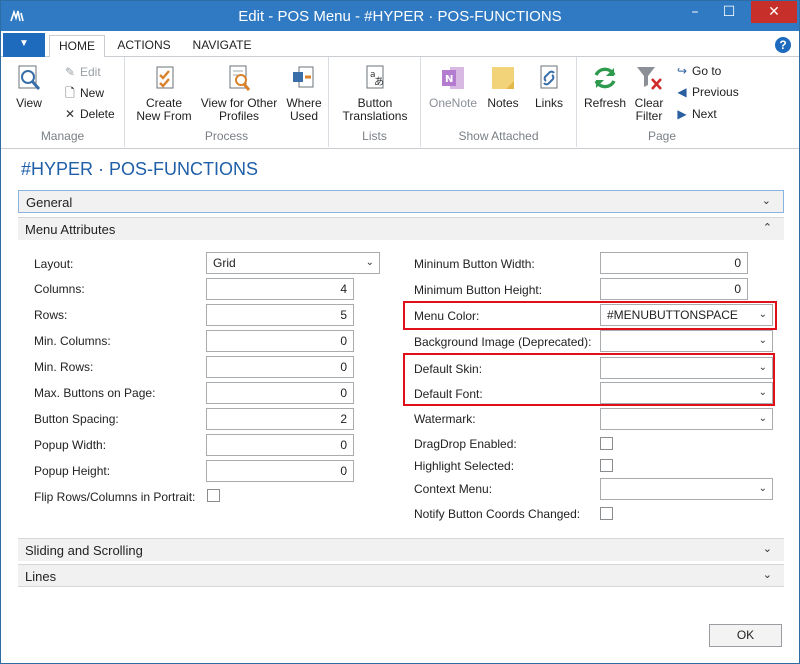 The height and width of the screenshot is (664, 800). What do you see at coordinates (70, 72) in the screenshot?
I see `pencil-icon: ✎` at bounding box center [70, 72].